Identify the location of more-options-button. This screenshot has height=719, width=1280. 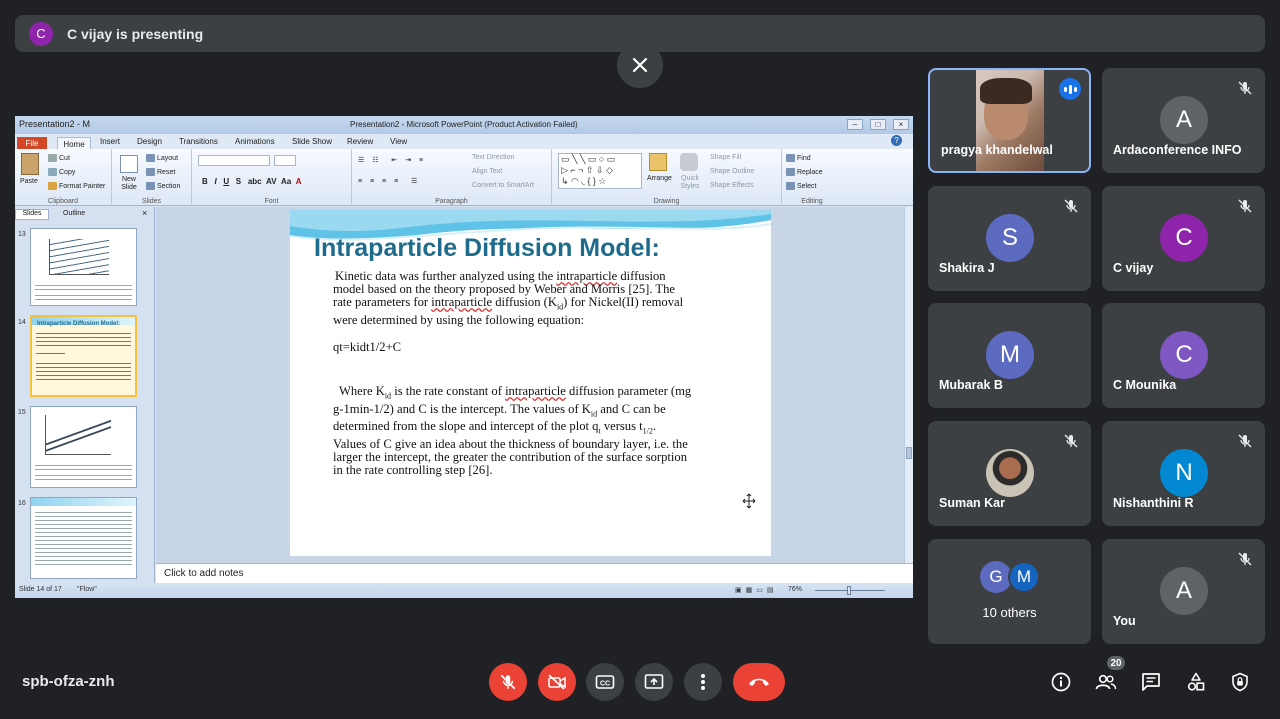
(703, 682).